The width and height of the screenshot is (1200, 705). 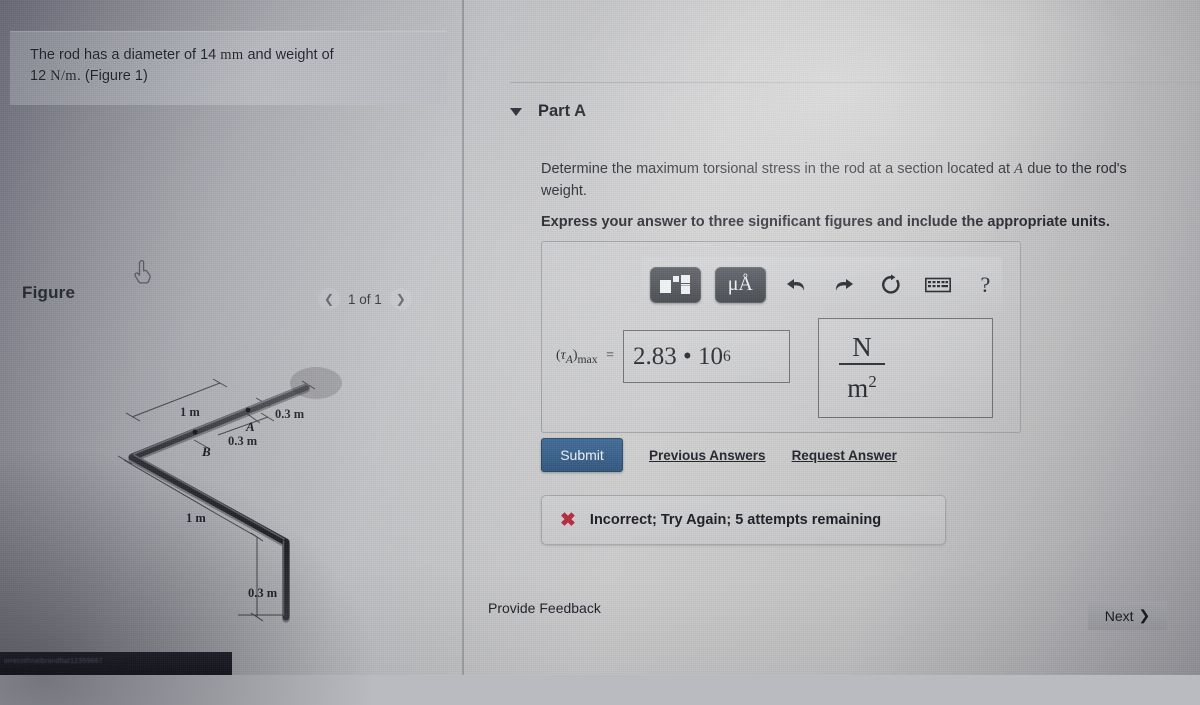 I want to click on answer-value-exponent: 6, so click(x=726, y=356).